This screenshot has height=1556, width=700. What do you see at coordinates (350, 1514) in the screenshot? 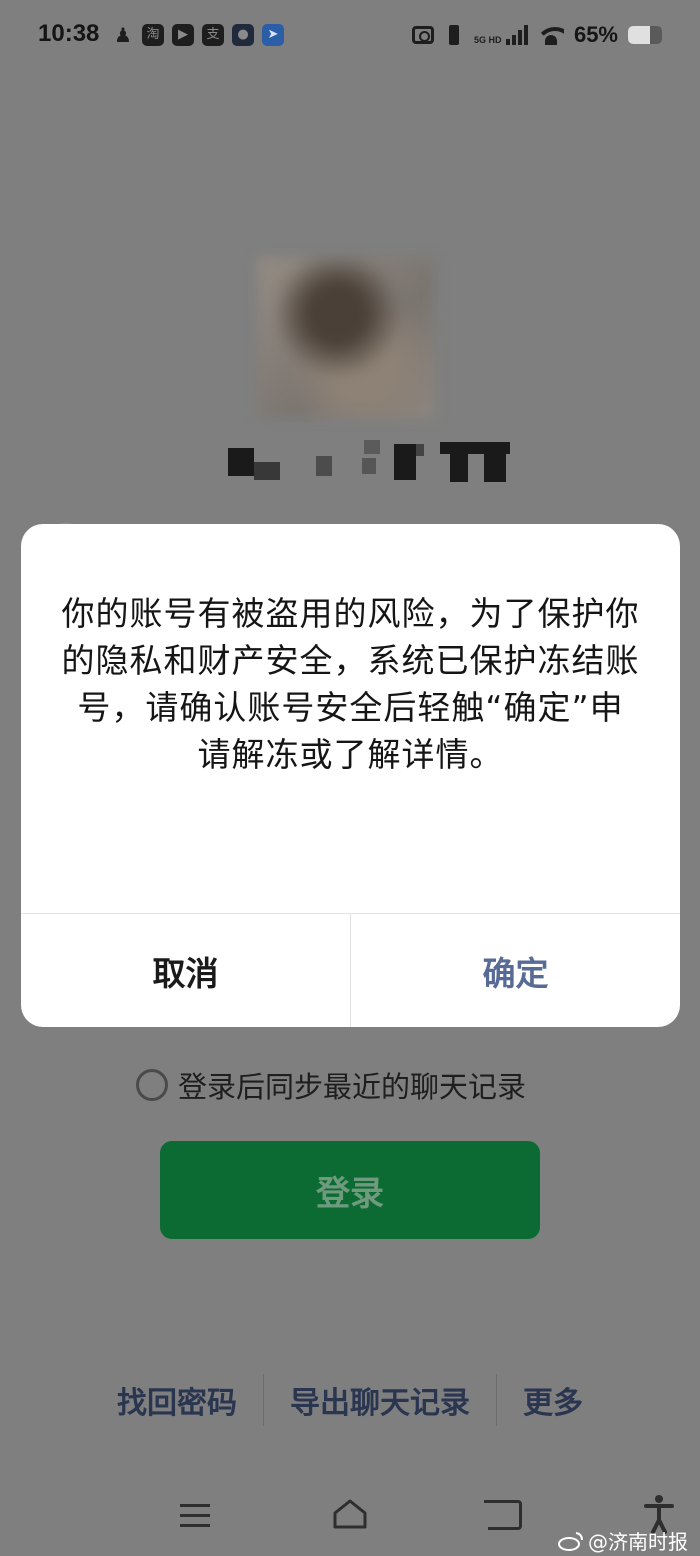
I see `home-icon` at bounding box center [350, 1514].